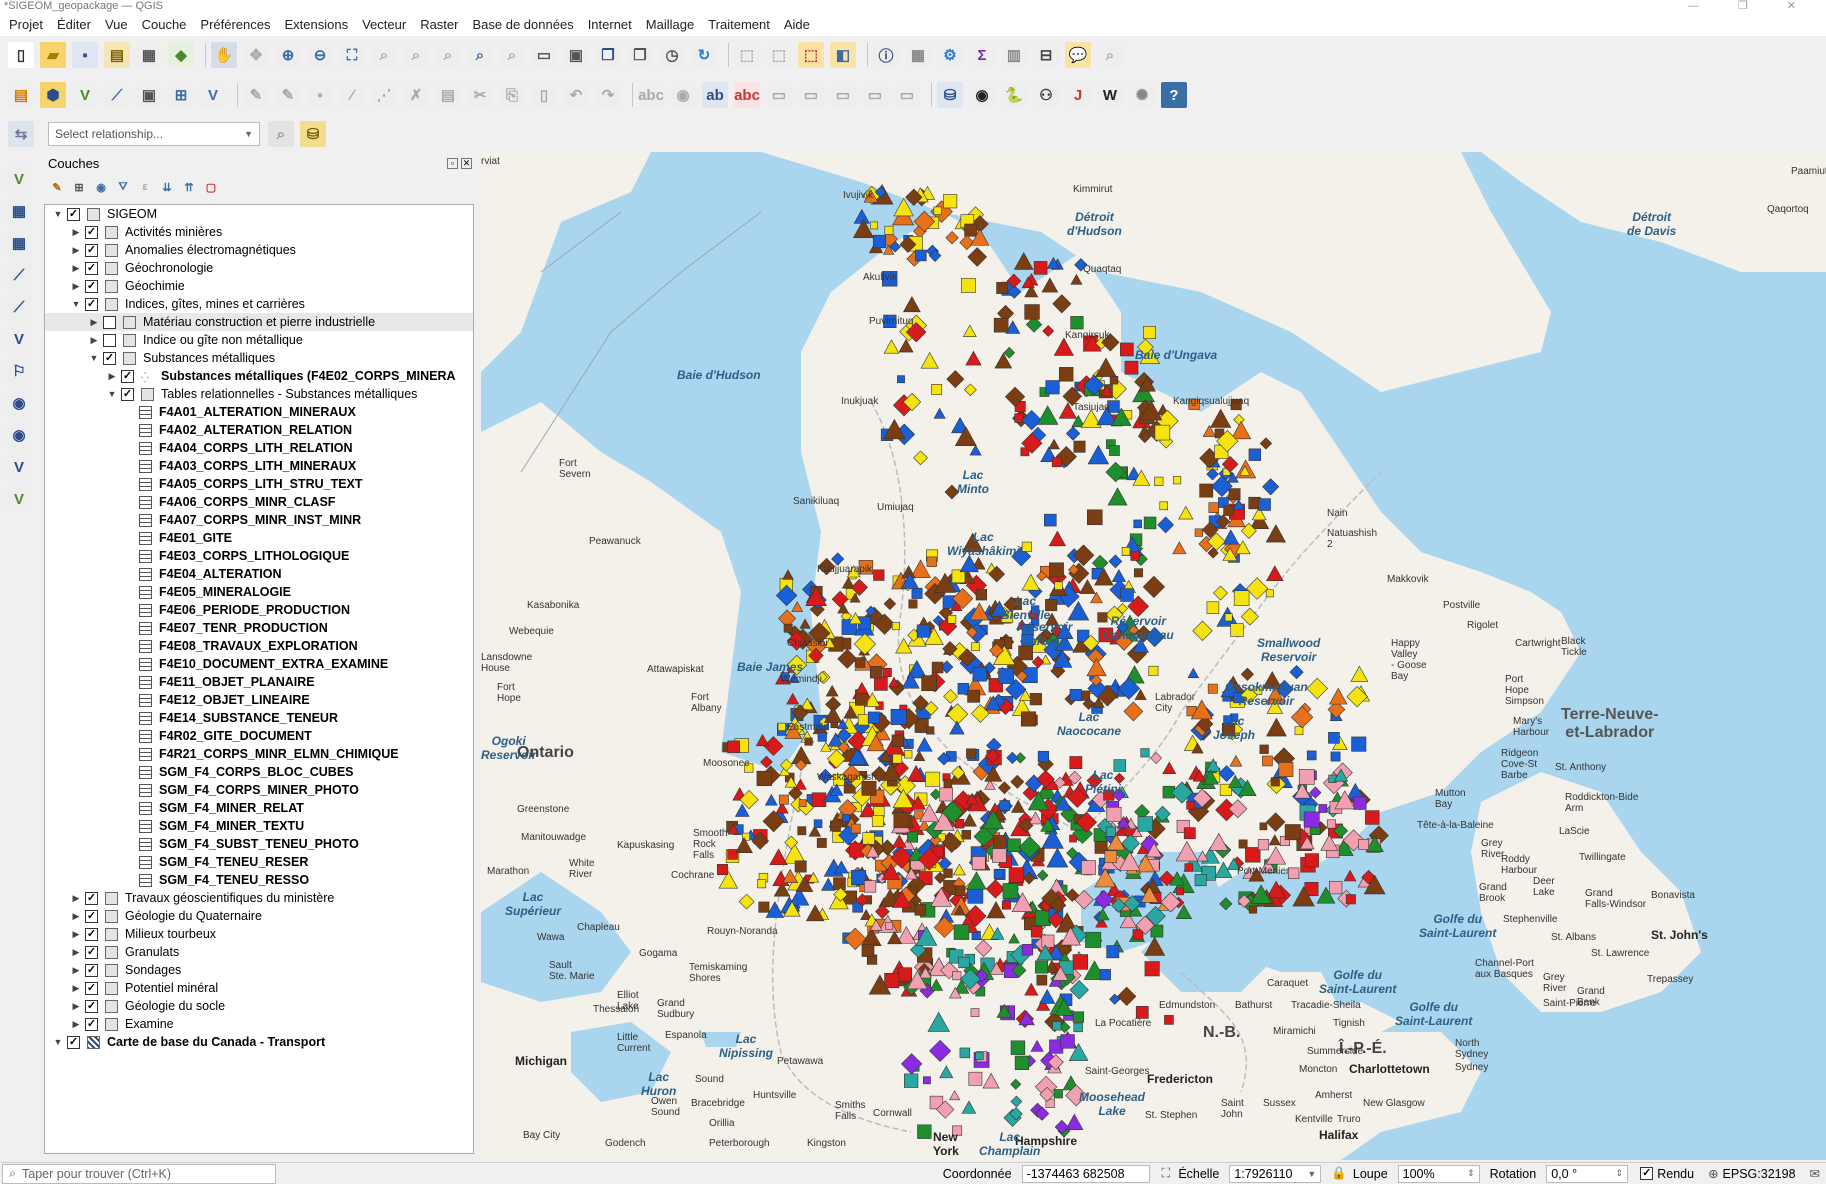 Image resolution: width=1826 pixels, height=1184 pixels. I want to click on relation-table-item: F4E06_PERIODE_PRODUCTION, so click(259, 610).